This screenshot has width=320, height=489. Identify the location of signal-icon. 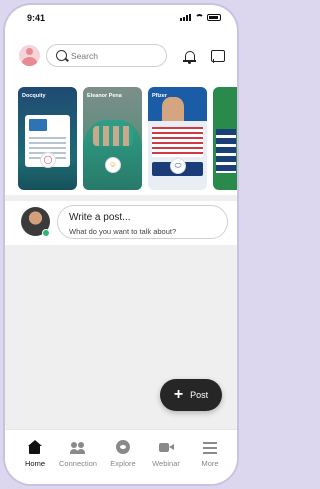
(185, 17).